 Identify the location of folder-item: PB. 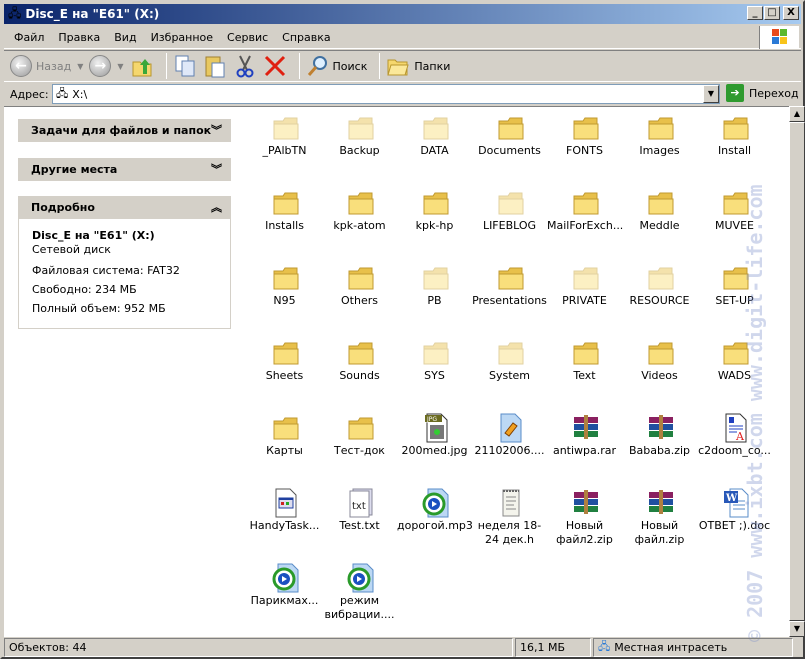
(434, 294).